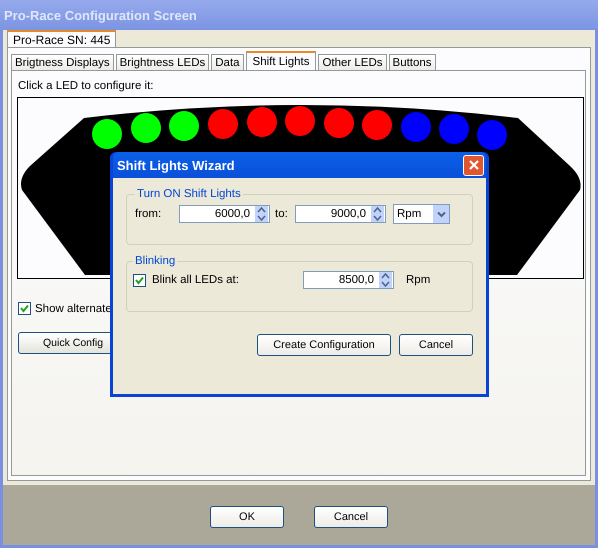 The height and width of the screenshot is (548, 598). What do you see at coordinates (62, 62) in the screenshot?
I see `tab: Brigtness Displays` at bounding box center [62, 62].